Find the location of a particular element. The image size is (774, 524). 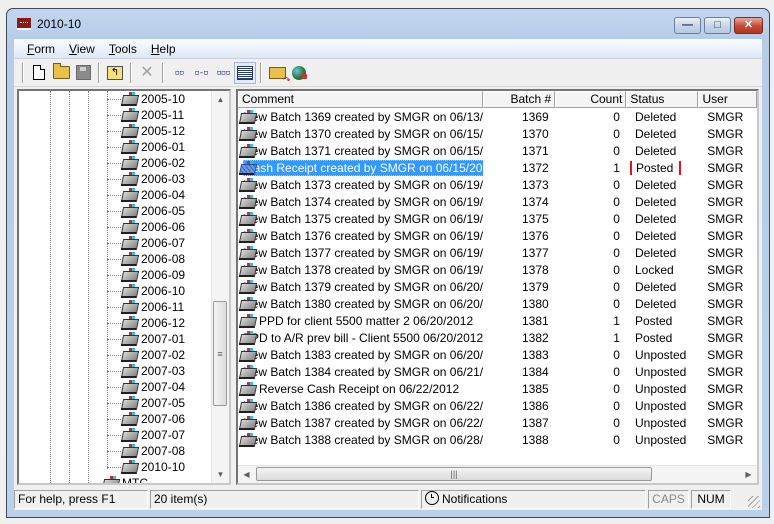

tree-item: 2006-04 is located at coordinates (146, 195).